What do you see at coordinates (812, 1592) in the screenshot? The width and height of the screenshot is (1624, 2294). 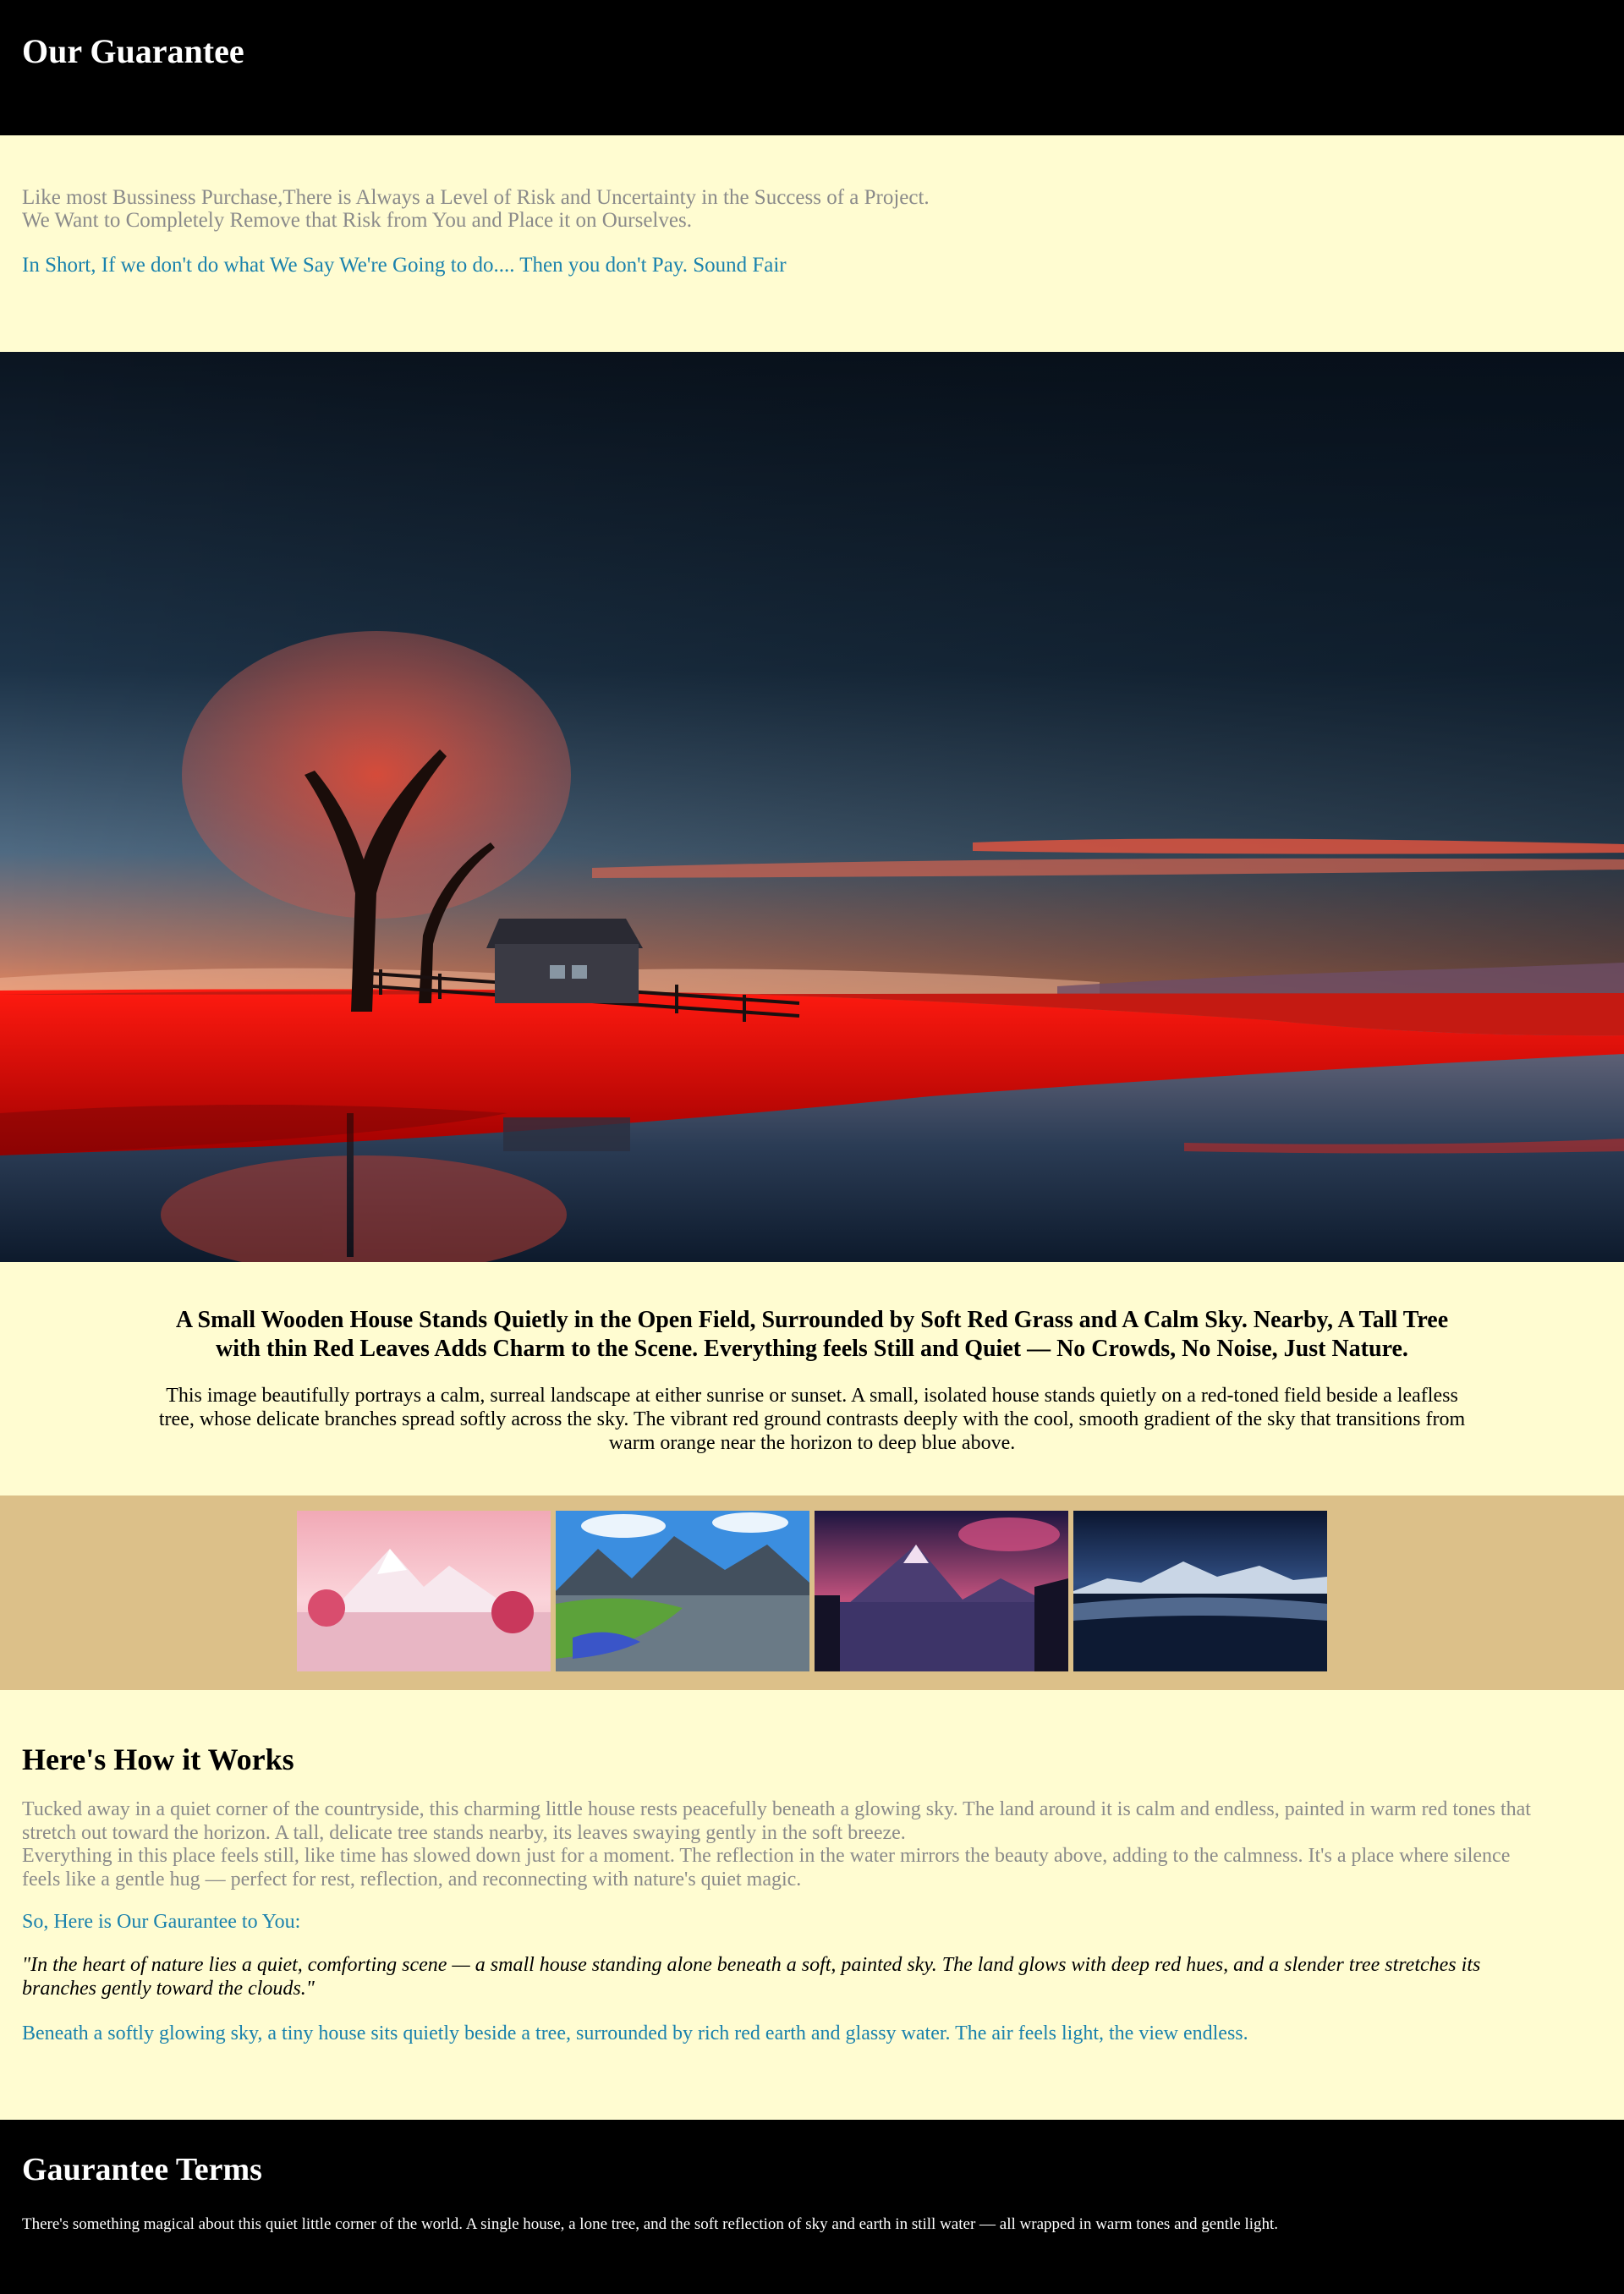 I see `image-gallery` at bounding box center [812, 1592].